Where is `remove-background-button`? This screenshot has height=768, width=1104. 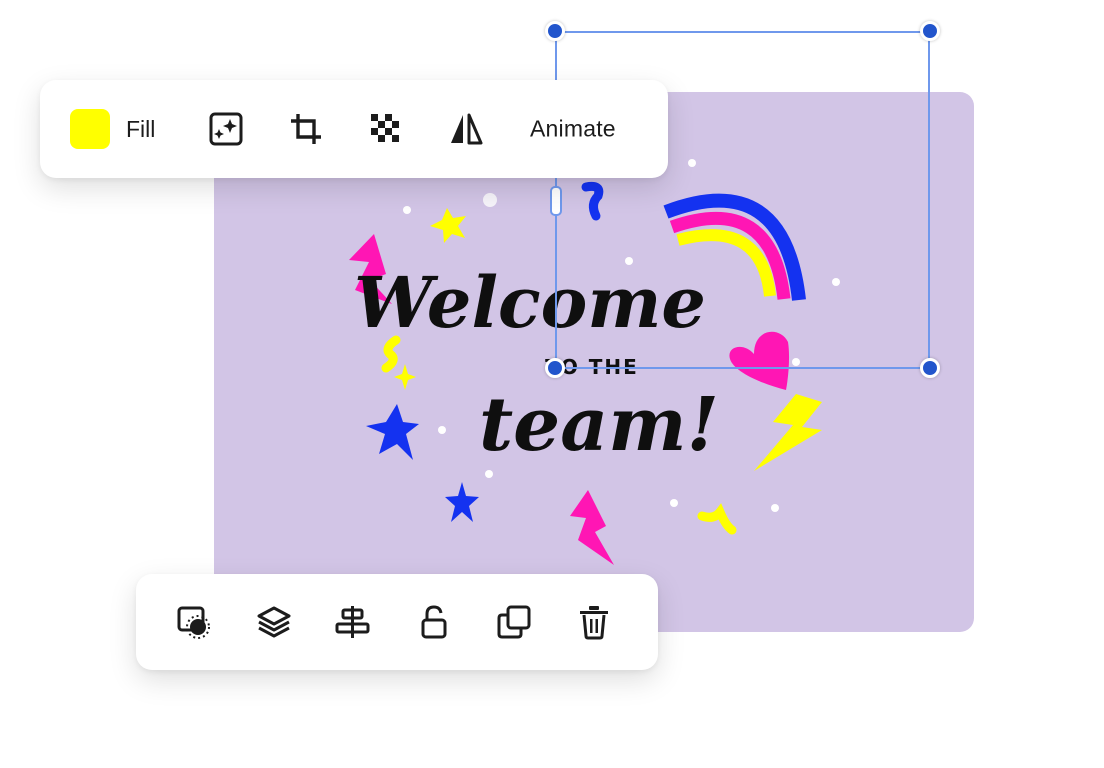 remove-background-button is located at coordinates (194, 622).